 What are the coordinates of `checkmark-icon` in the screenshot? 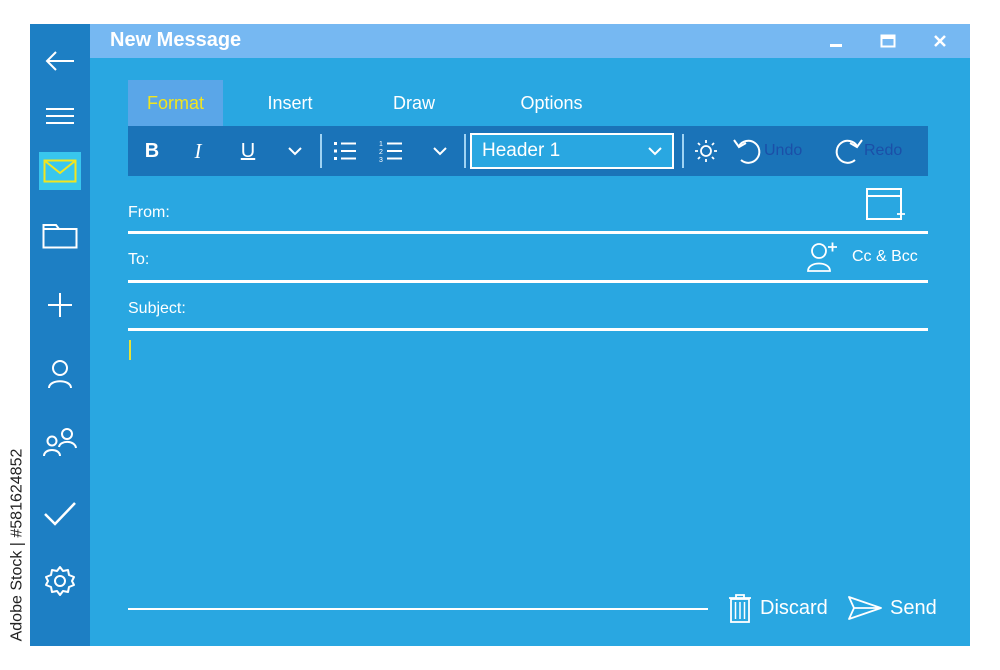 It's located at (60, 514).